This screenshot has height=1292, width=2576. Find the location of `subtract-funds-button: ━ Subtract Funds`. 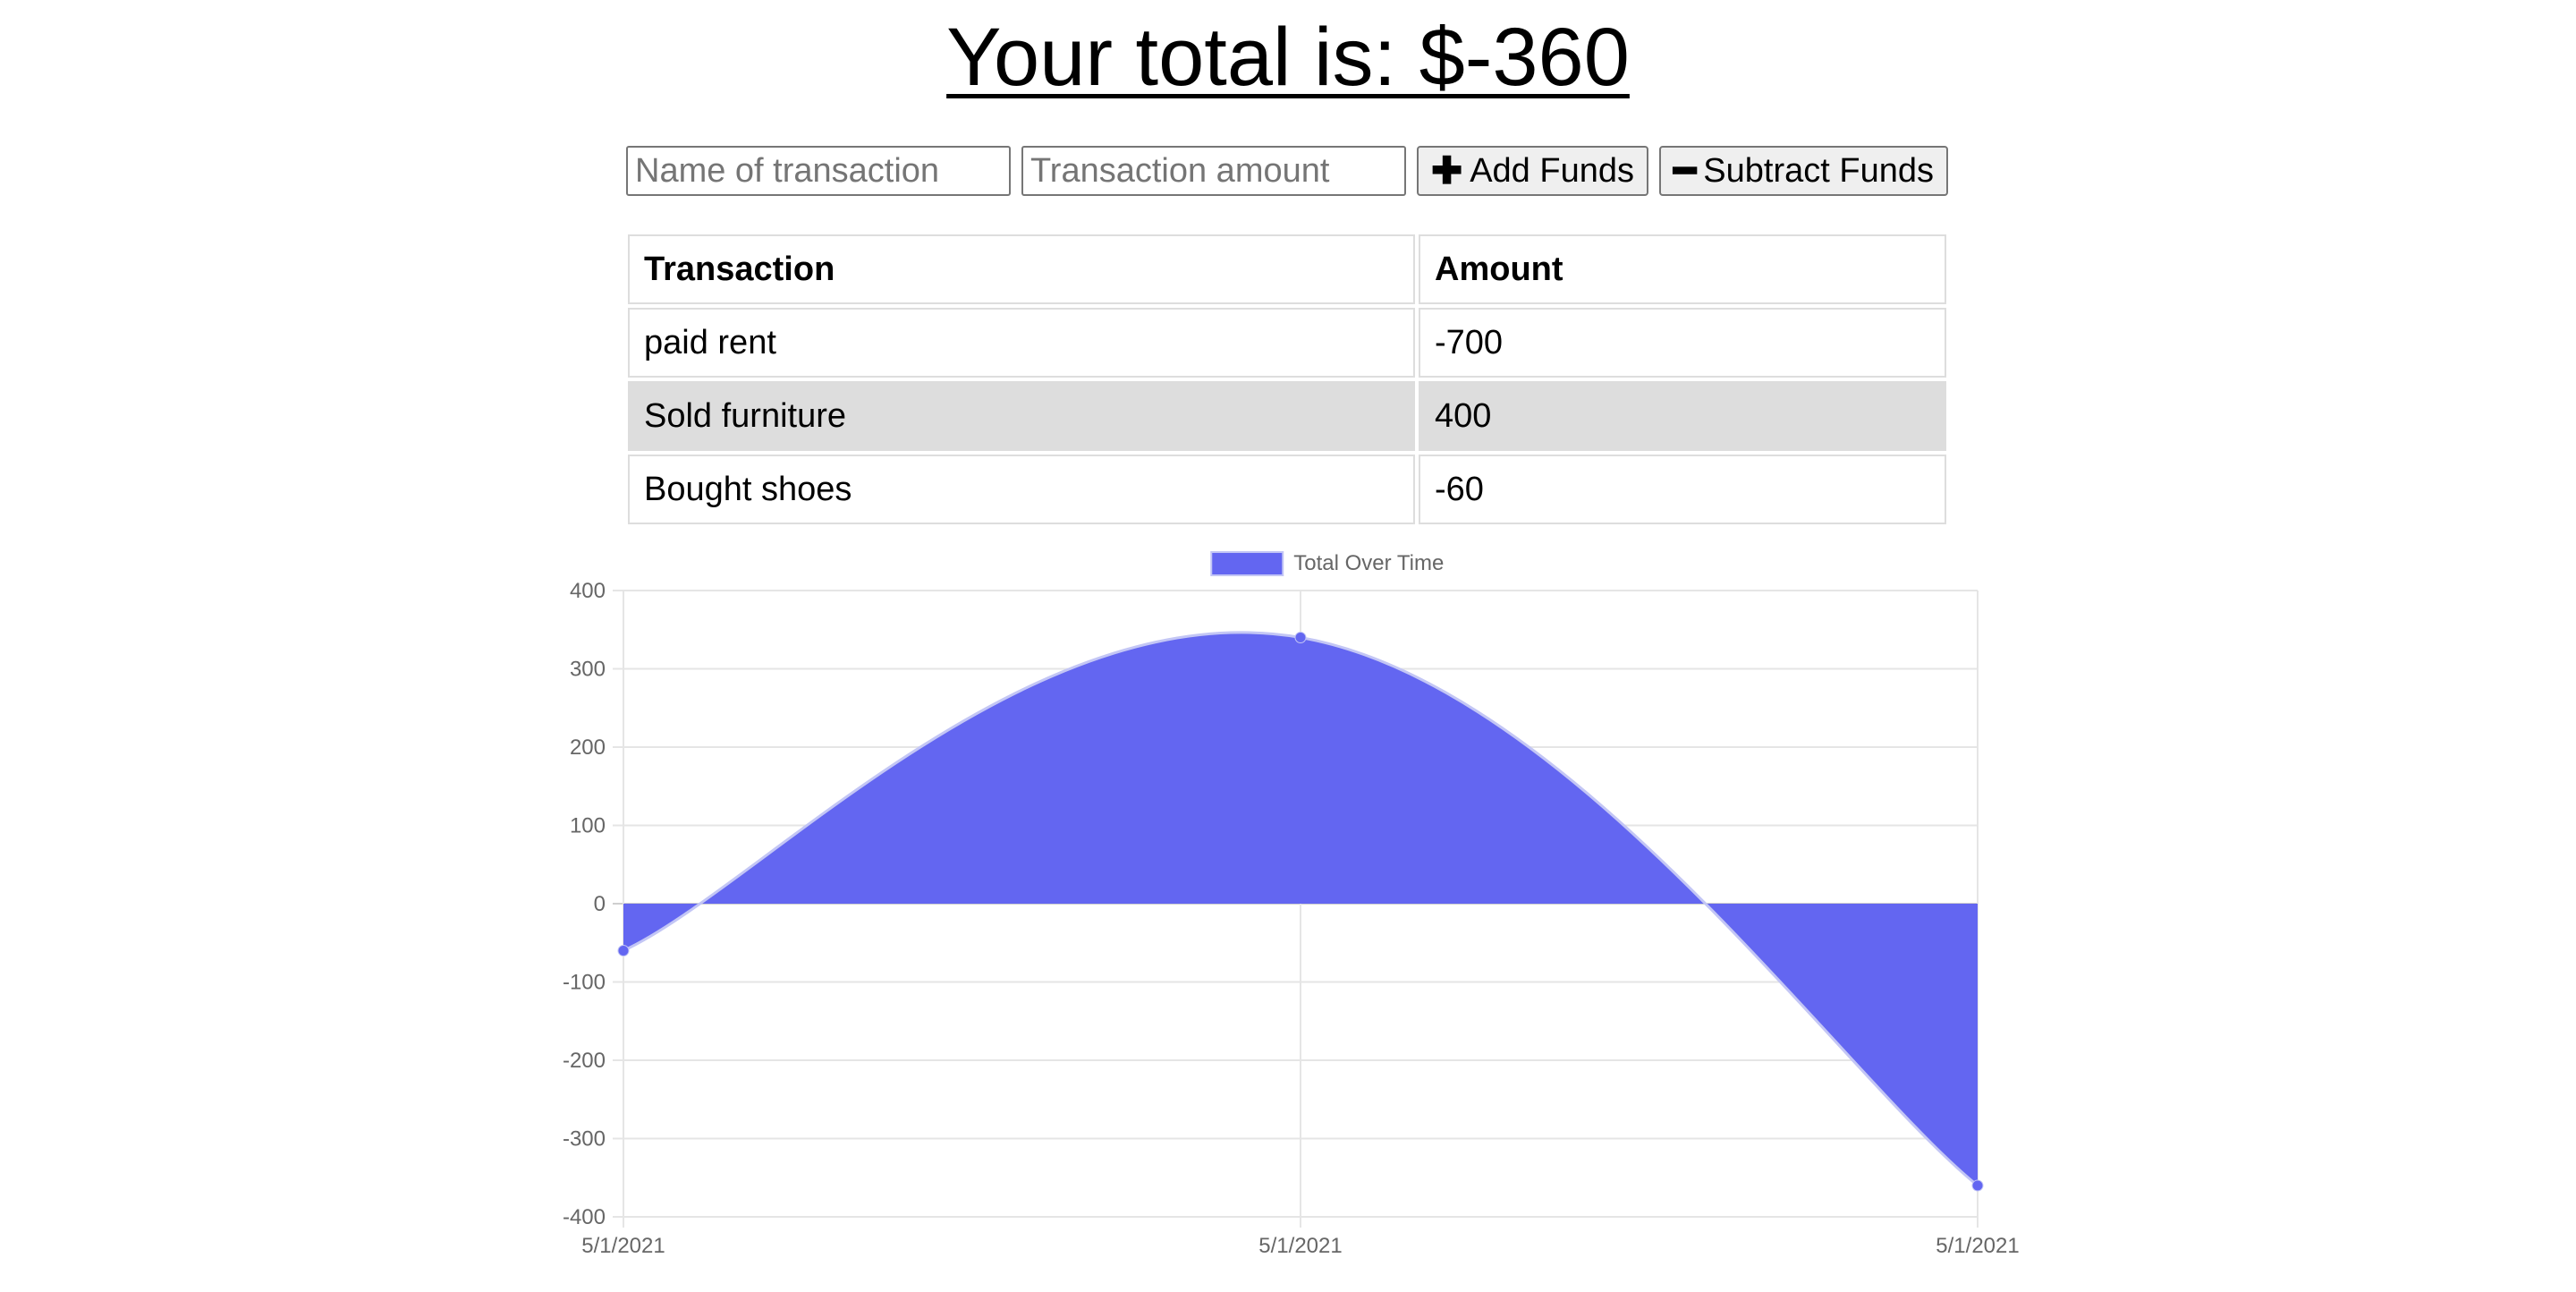

subtract-funds-button: ━ Subtract Funds is located at coordinates (1803, 171).